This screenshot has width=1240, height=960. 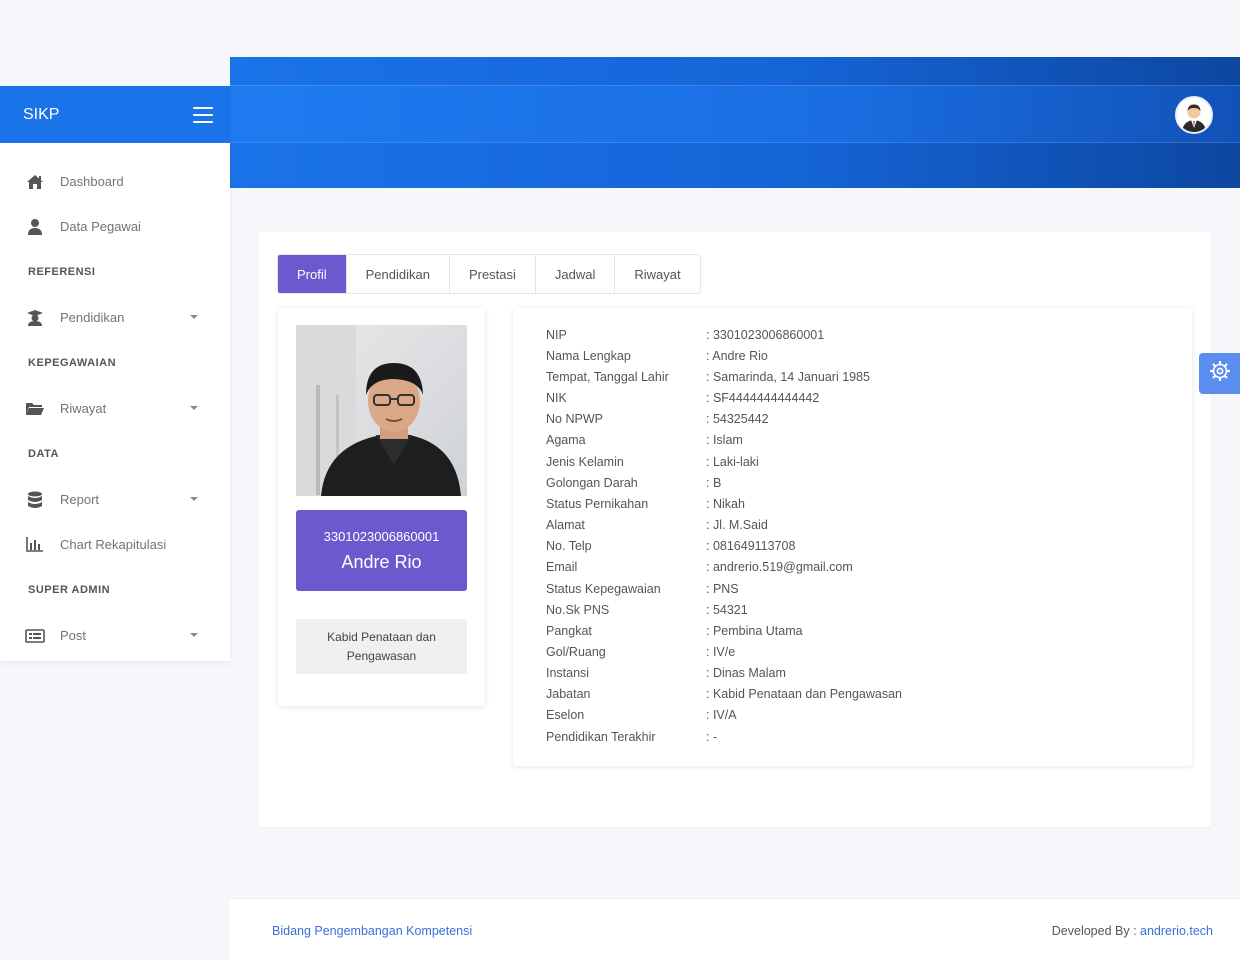 I want to click on graduate-icon, so click(x=35, y=318).